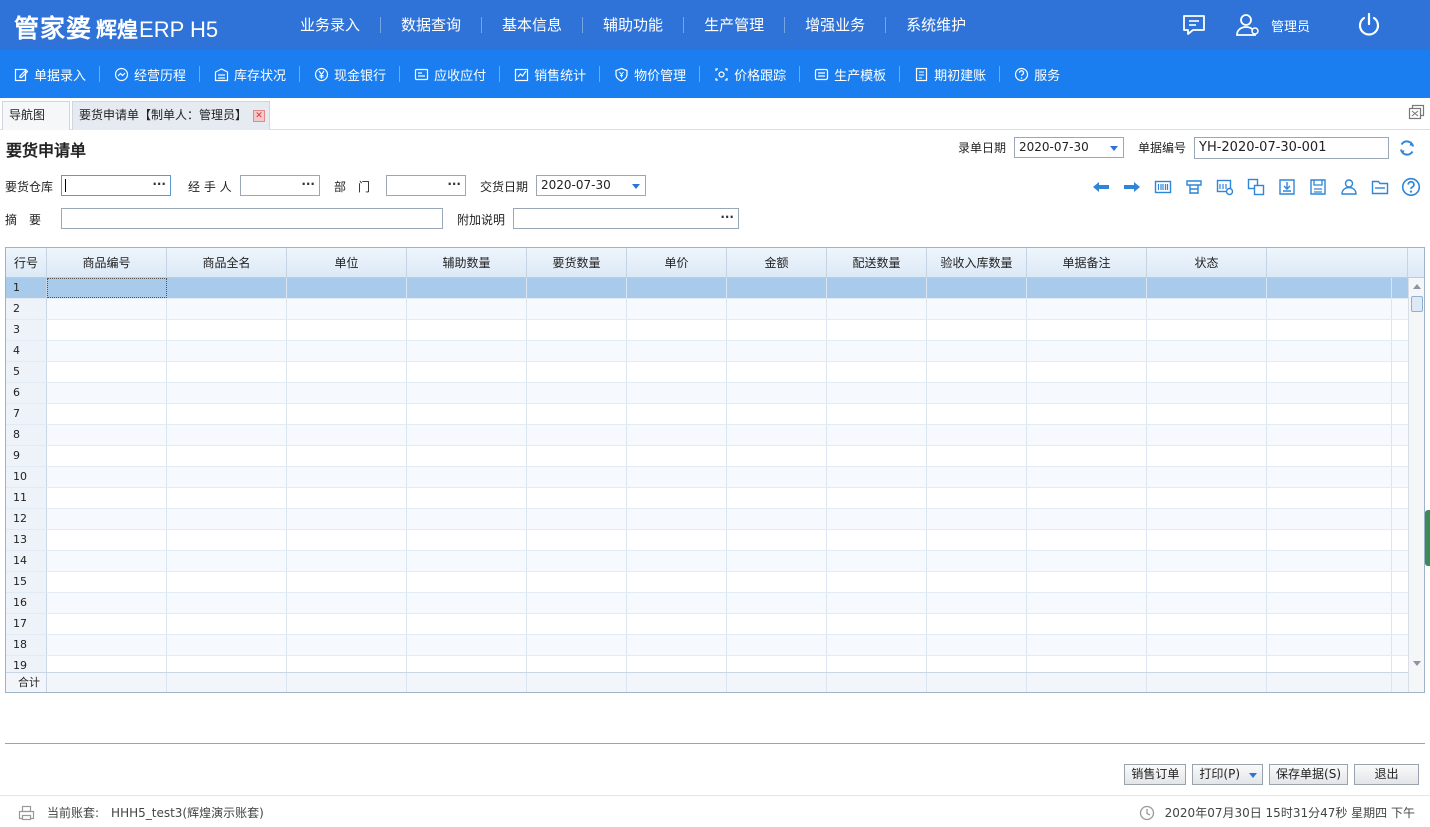 This screenshot has width=1430, height=827. What do you see at coordinates (531, 25) in the screenshot?
I see `topnav-item-basic-info: 基本信息` at bounding box center [531, 25].